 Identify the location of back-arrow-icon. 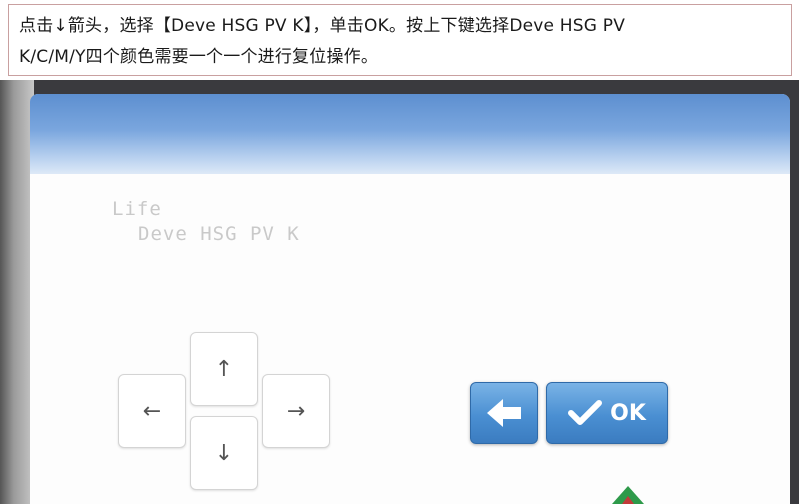
(504, 413).